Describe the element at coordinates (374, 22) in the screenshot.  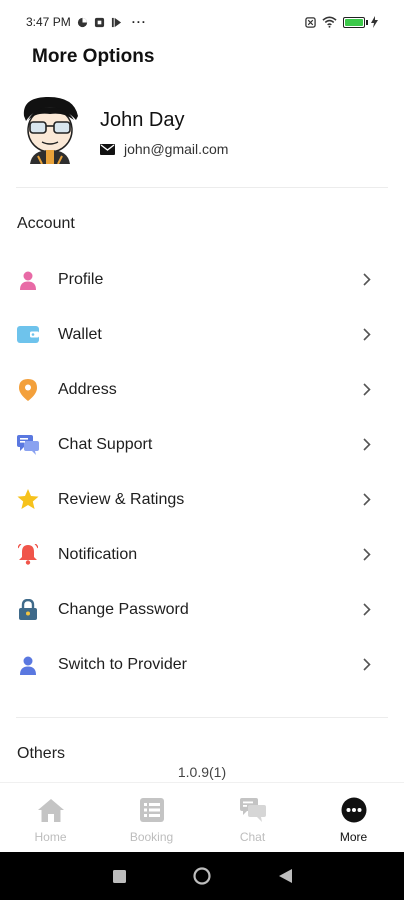
I see `charging-icon` at that location.